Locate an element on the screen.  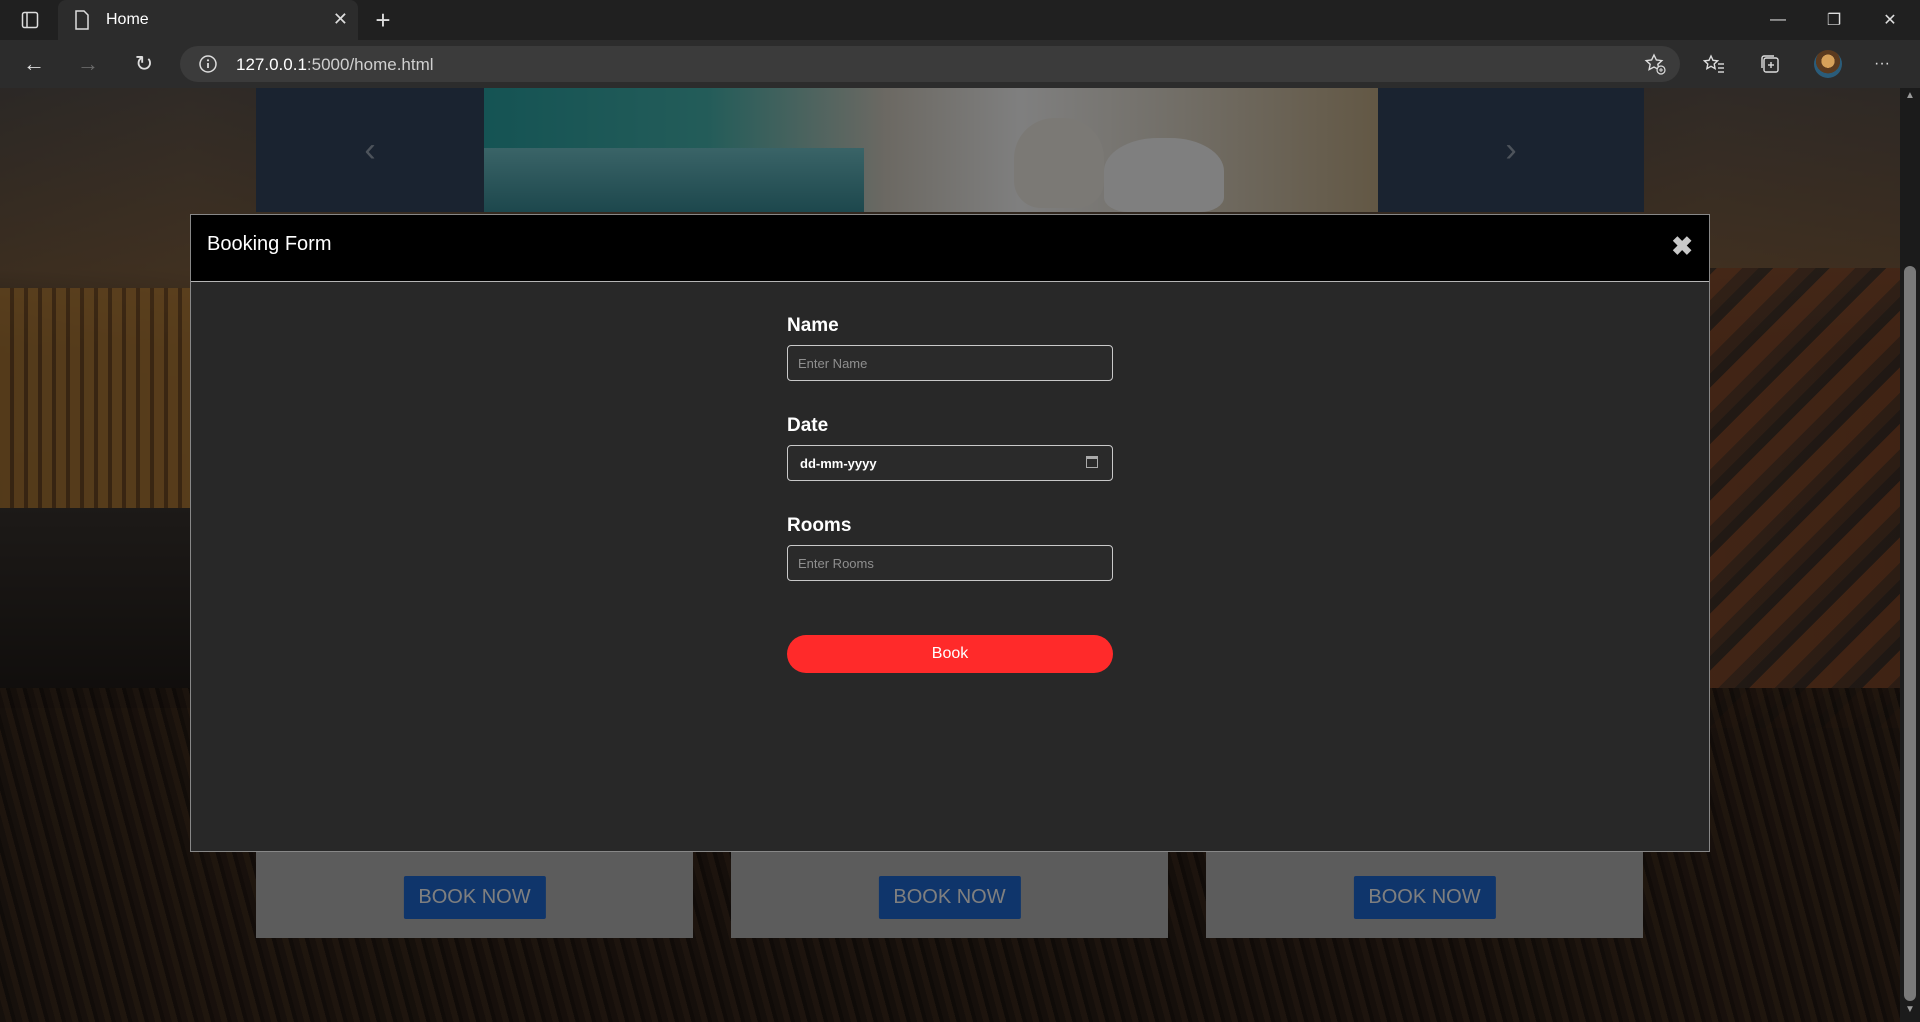
modal-header: Booking Form ✖ is located at coordinates (950, 248).